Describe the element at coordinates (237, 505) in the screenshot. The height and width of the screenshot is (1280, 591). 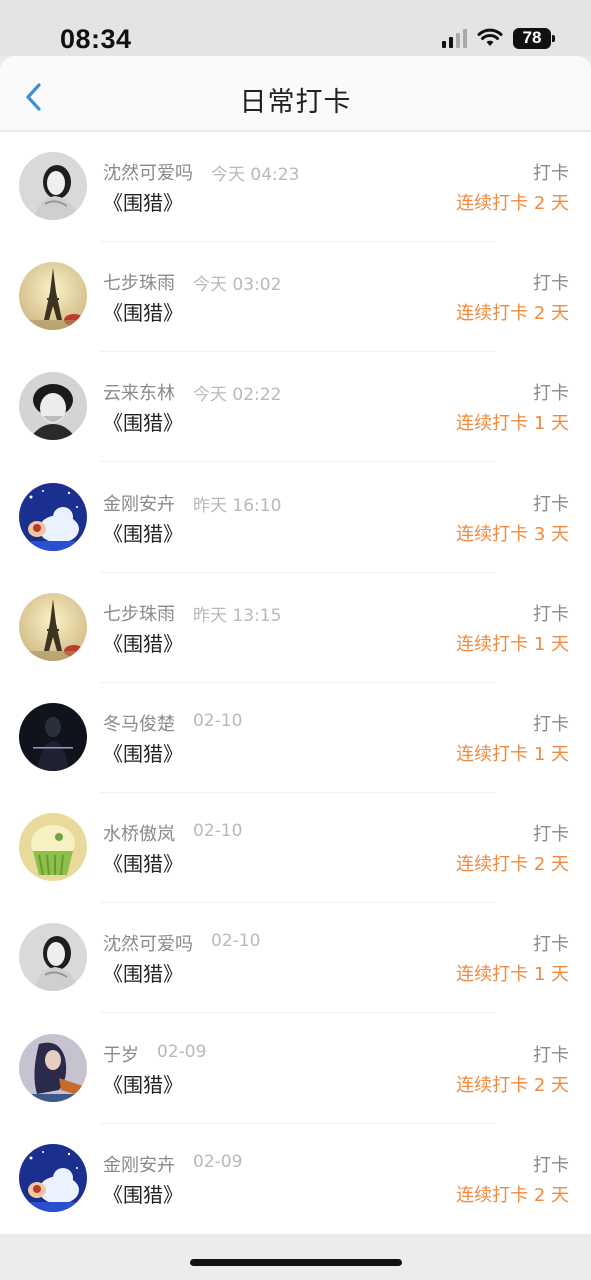
I see `checkin-time: 昨天 16:10` at that location.